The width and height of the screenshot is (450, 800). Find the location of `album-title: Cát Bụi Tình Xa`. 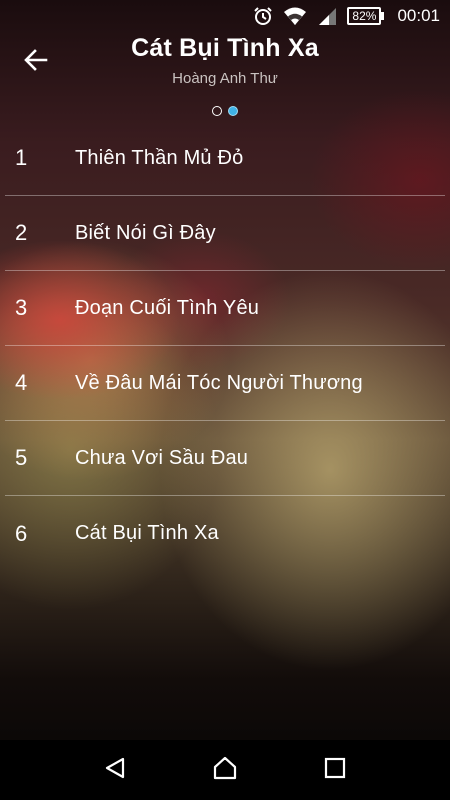

album-title: Cát Bụi Tình Xa is located at coordinates (225, 48).